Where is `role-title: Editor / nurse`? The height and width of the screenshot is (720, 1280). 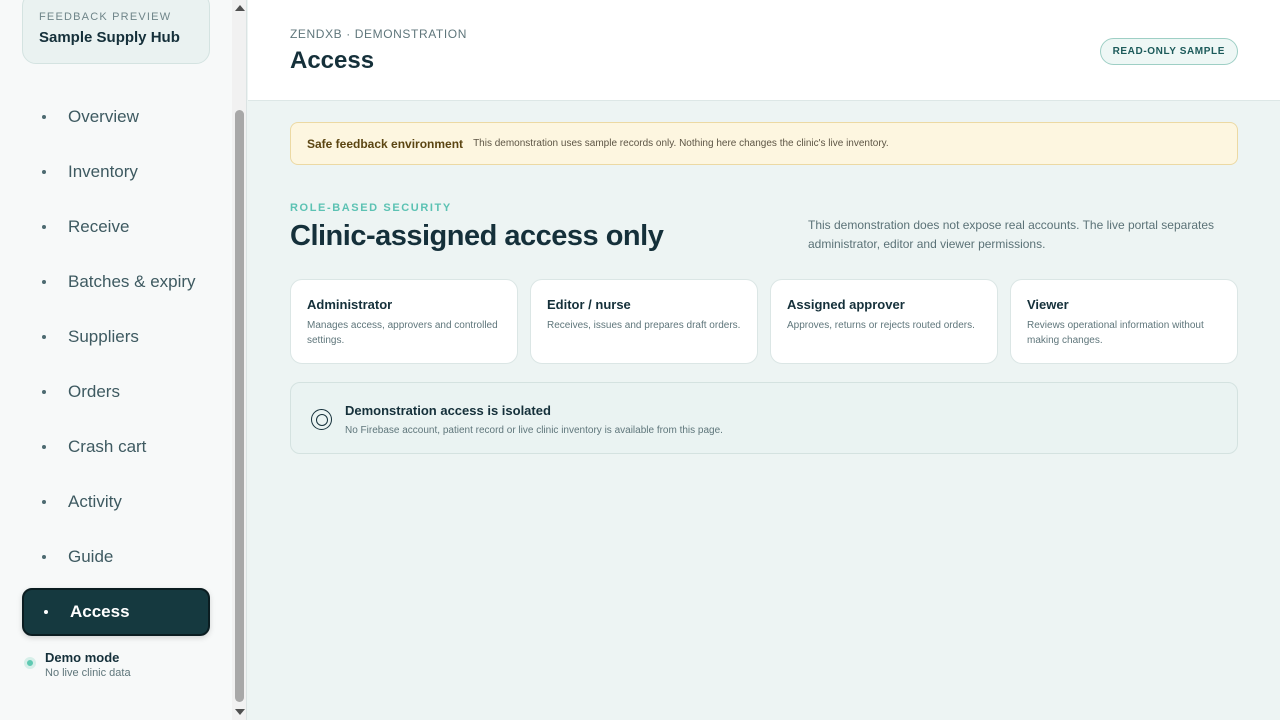 role-title: Editor / nurse is located at coordinates (589, 304).